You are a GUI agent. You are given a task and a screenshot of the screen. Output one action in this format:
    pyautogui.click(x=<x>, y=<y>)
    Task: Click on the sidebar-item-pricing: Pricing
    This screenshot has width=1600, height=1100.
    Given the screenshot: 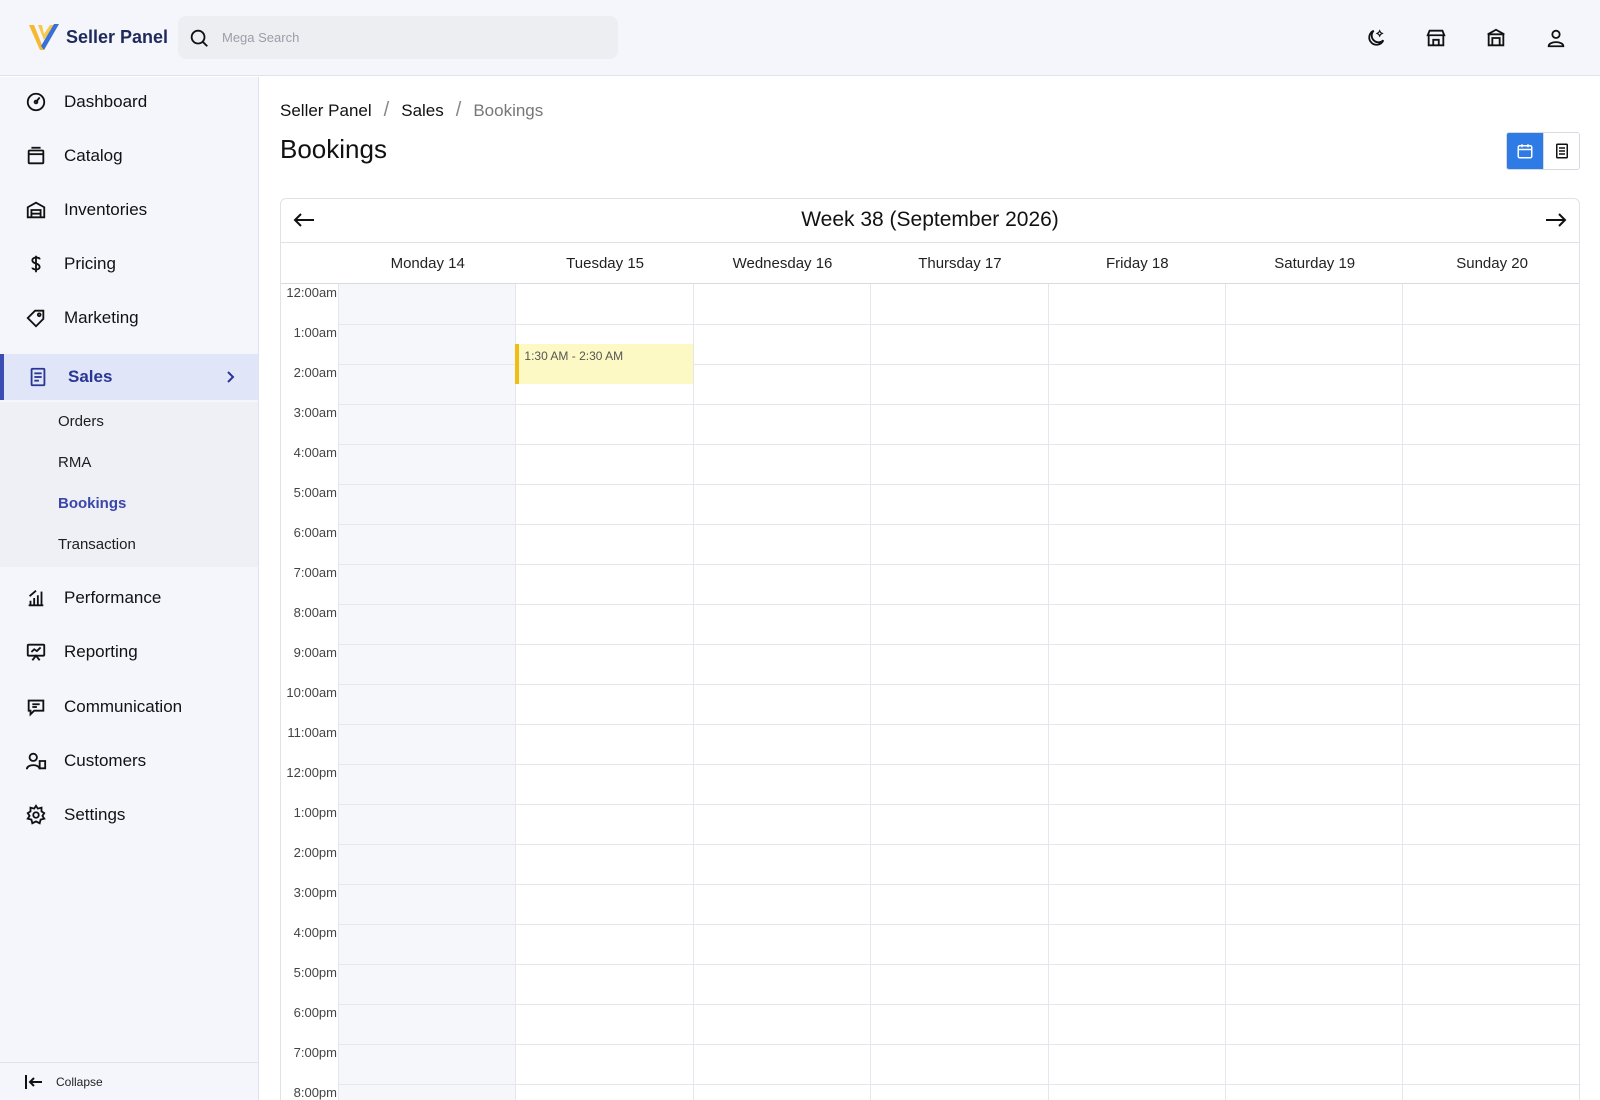 What is the action you would take?
    pyautogui.click(x=129, y=264)
    